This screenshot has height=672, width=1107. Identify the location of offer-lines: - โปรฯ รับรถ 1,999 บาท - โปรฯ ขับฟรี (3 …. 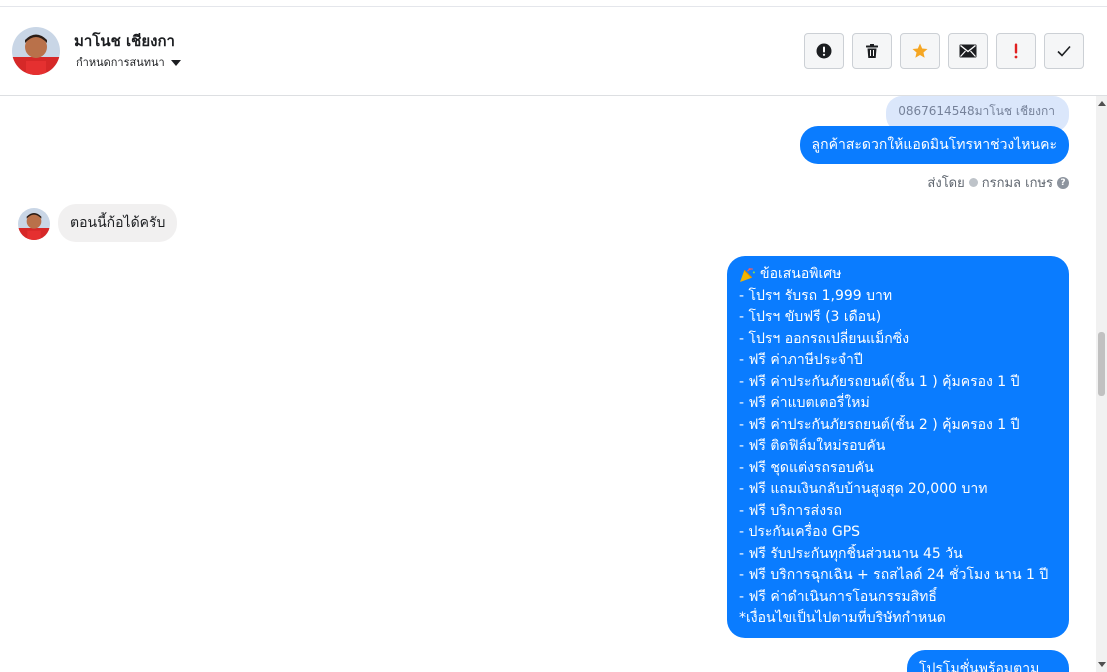
(899, 447).